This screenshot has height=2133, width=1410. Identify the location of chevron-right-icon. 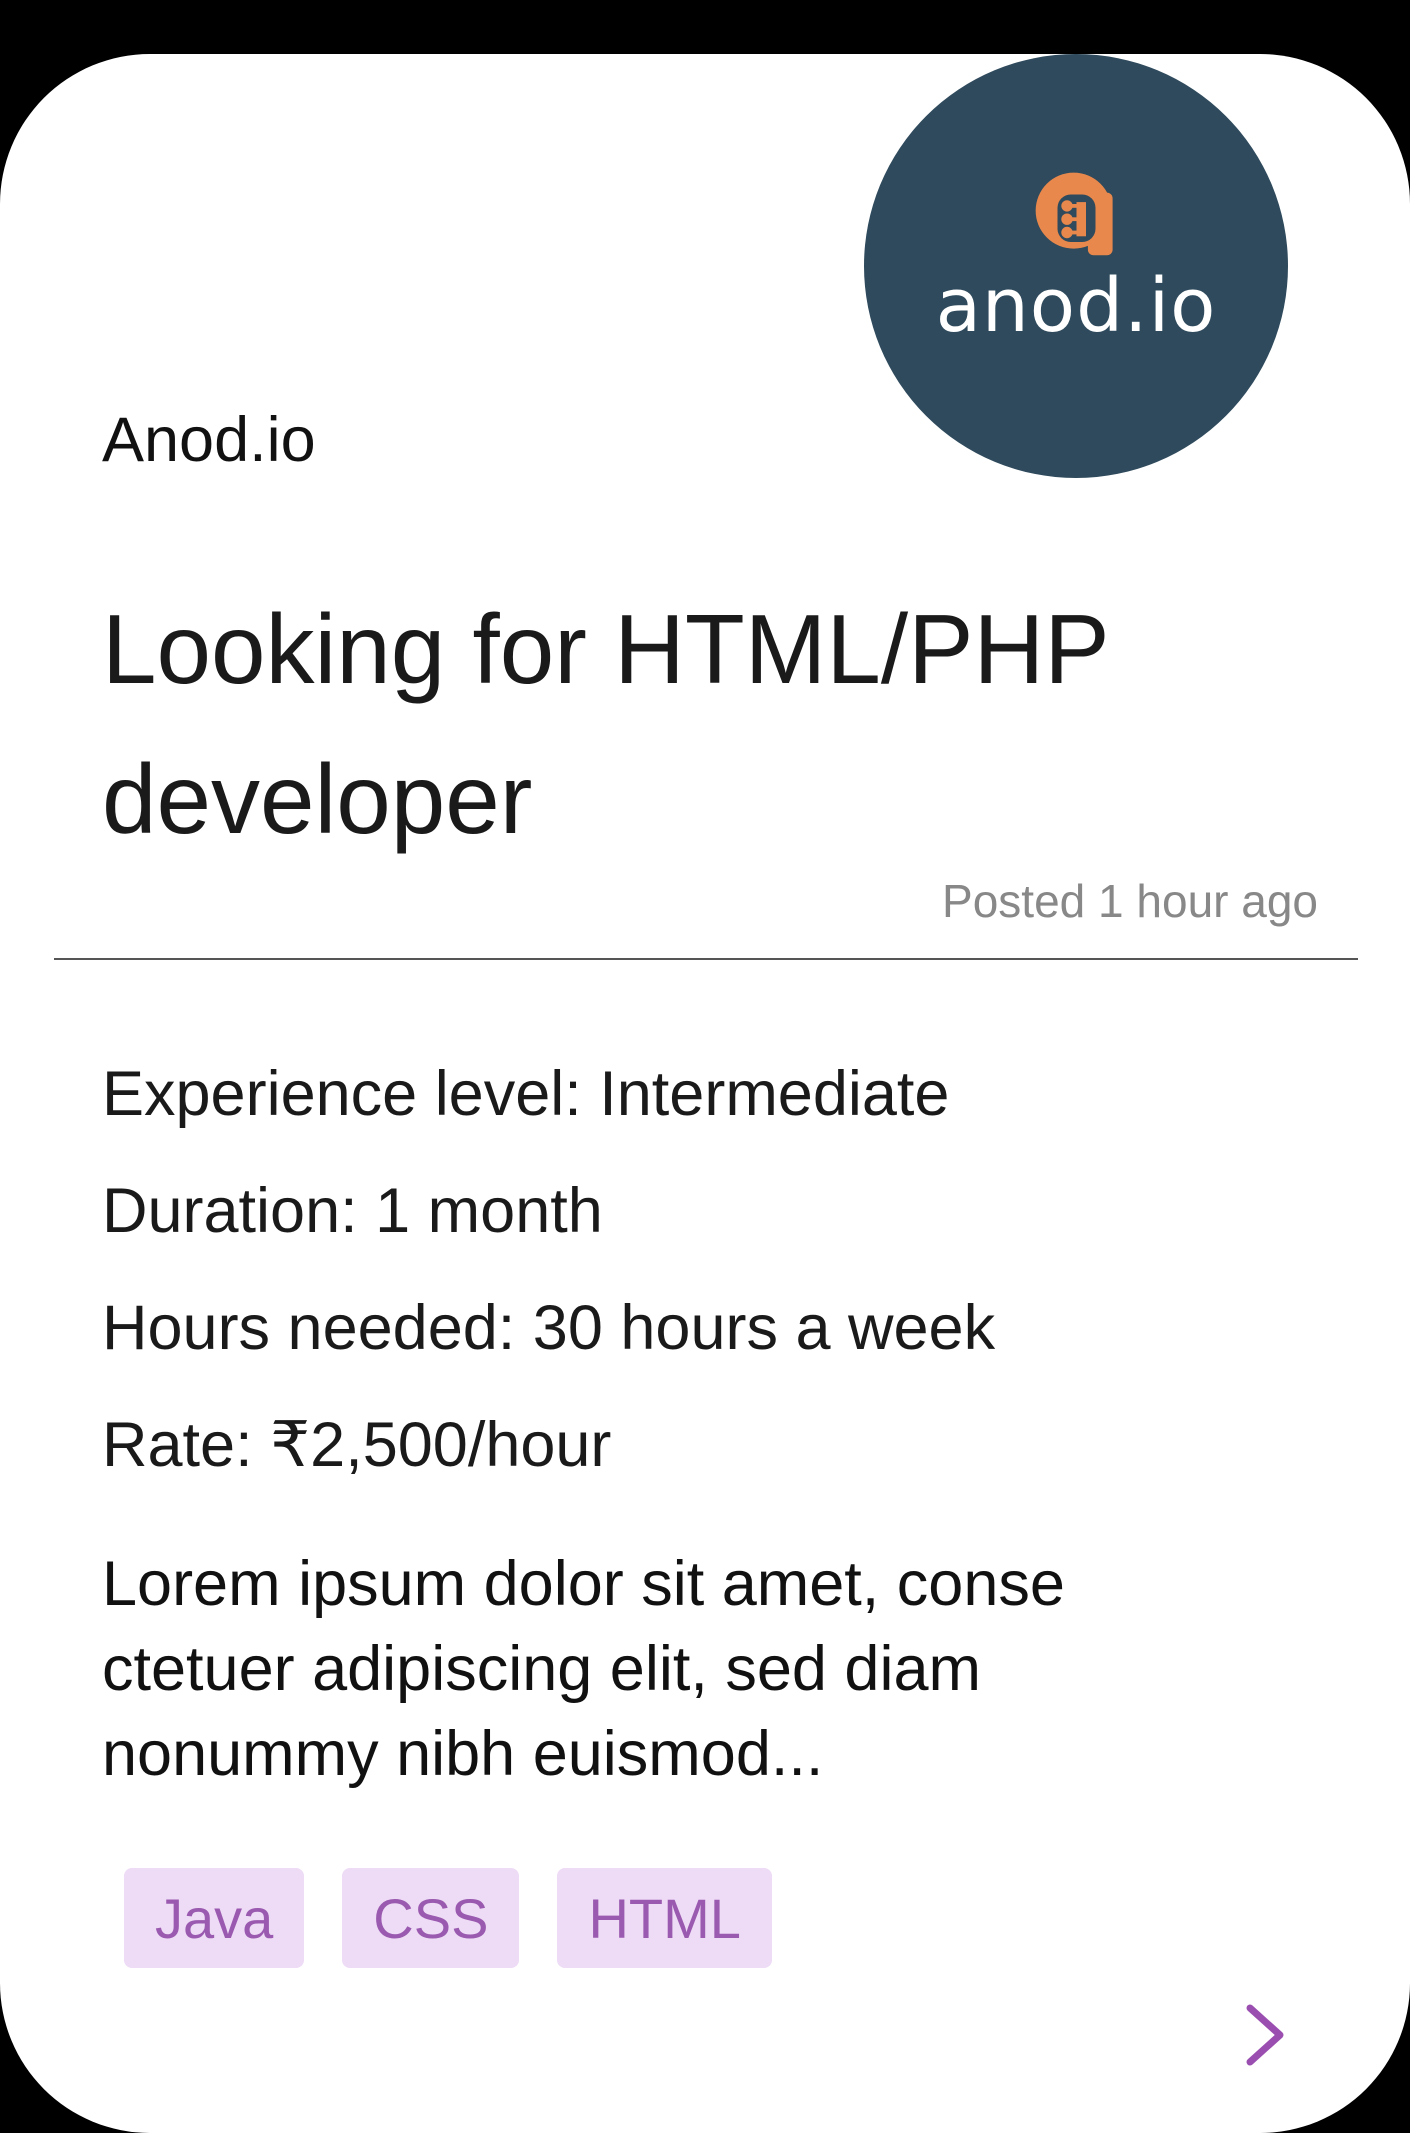
(1265, 2035).